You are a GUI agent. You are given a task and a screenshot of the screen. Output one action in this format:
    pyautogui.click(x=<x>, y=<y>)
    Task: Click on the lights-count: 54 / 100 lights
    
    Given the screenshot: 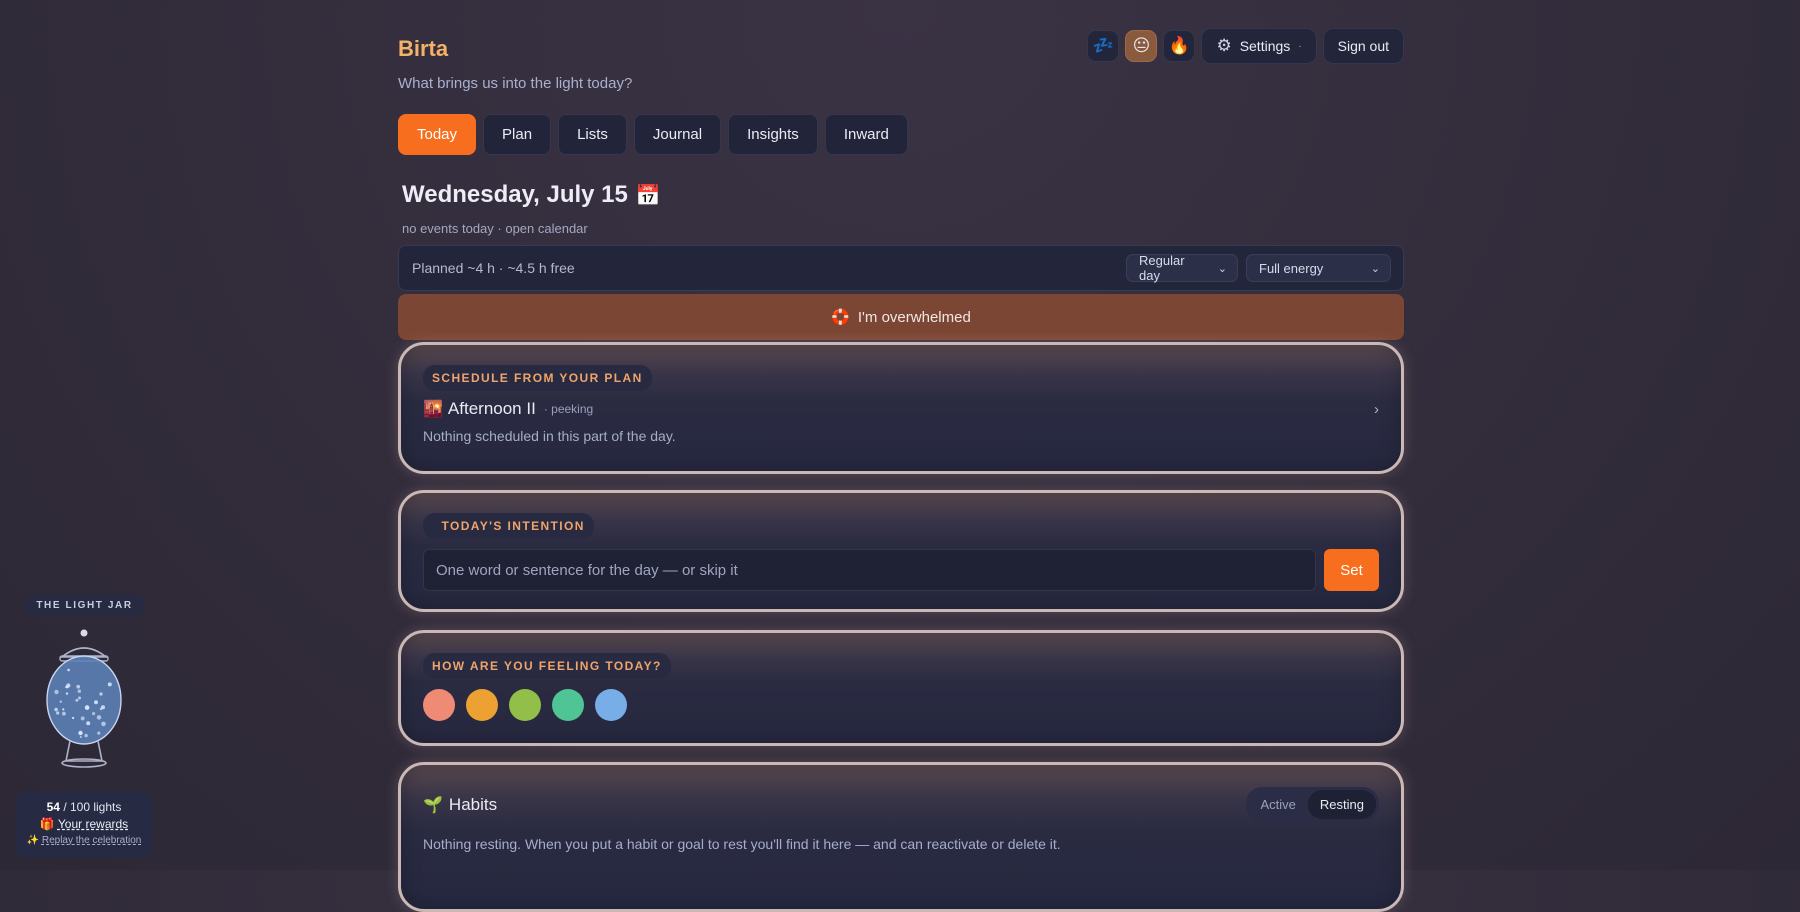 What is the action you would take?
    pyautogui.click(x=84, y=807)
    